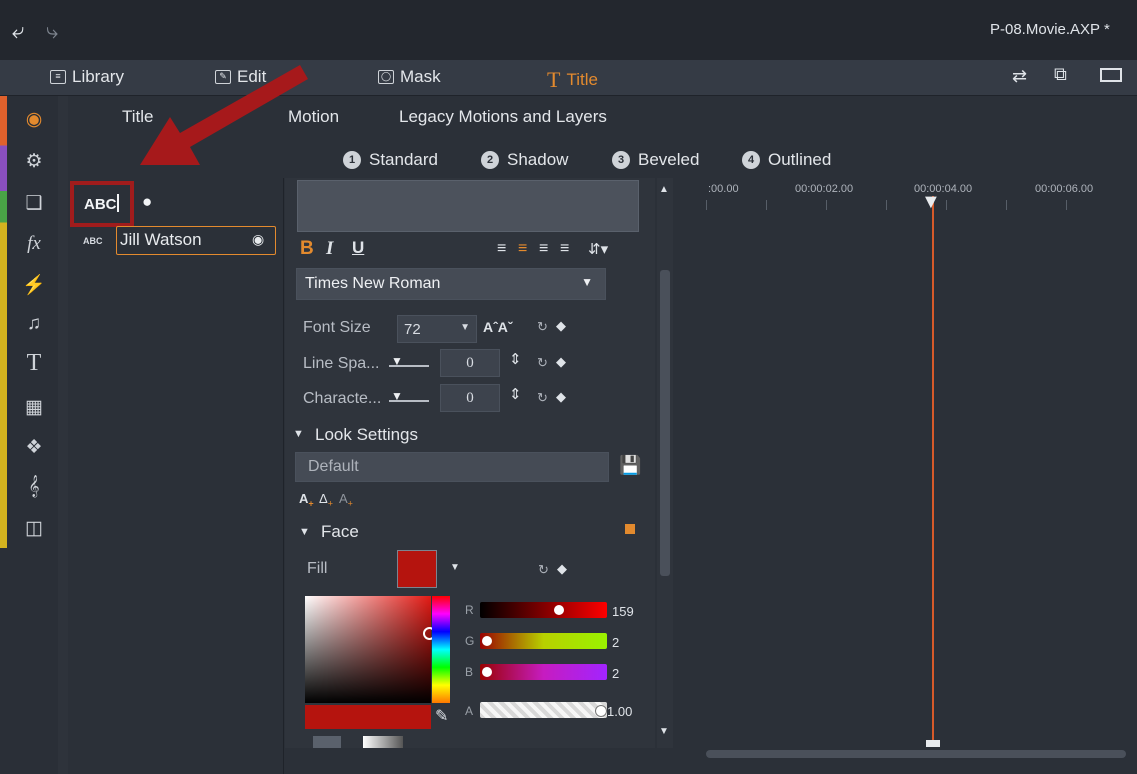  I want to click on tab-mask: ◯ Mask, so click(409, 77).